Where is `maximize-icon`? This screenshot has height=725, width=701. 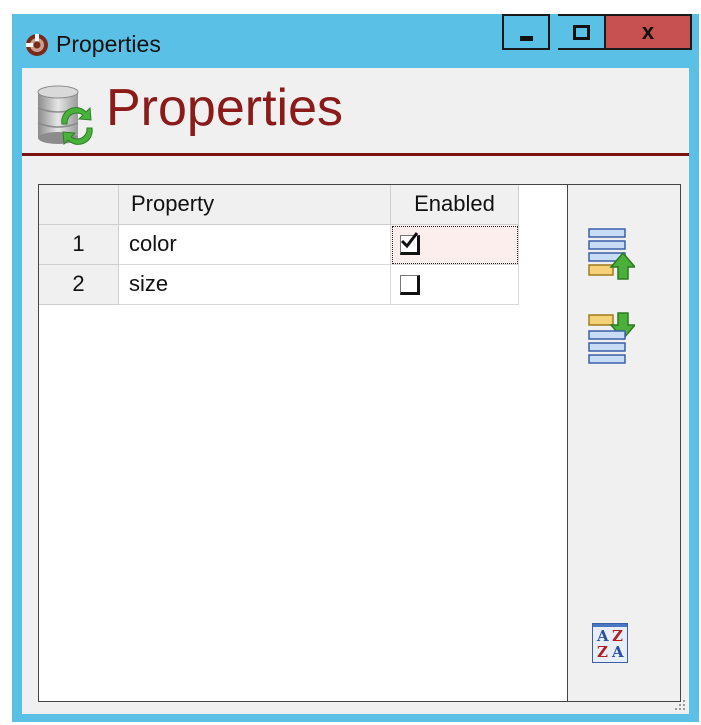
maximize-icon is located at coordinates (581, 32).